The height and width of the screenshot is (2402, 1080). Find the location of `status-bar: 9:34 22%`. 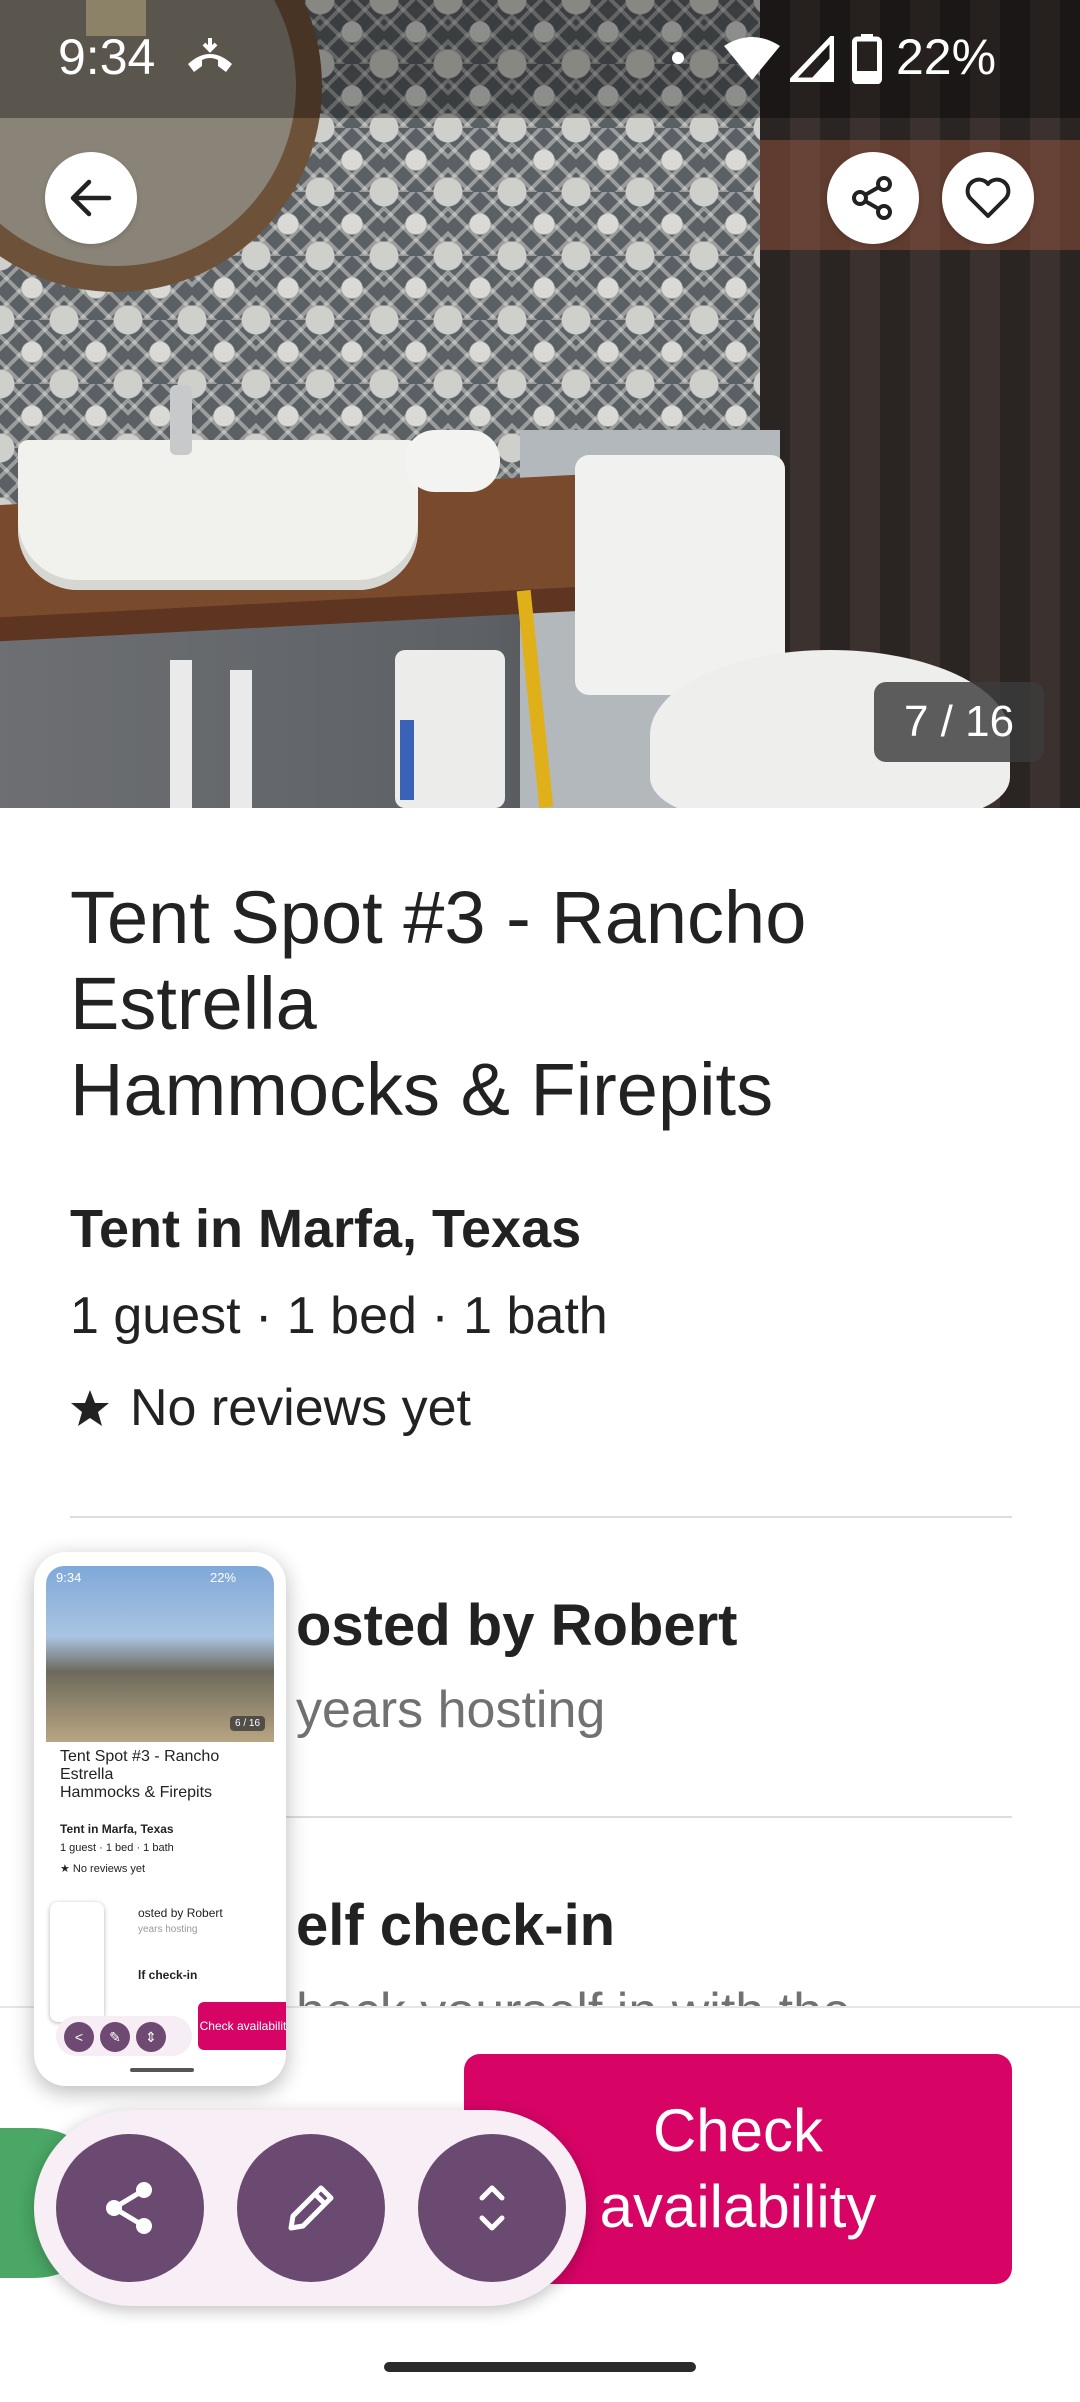

status-bar: 9:34 22% is located at coordinates (540, 59).